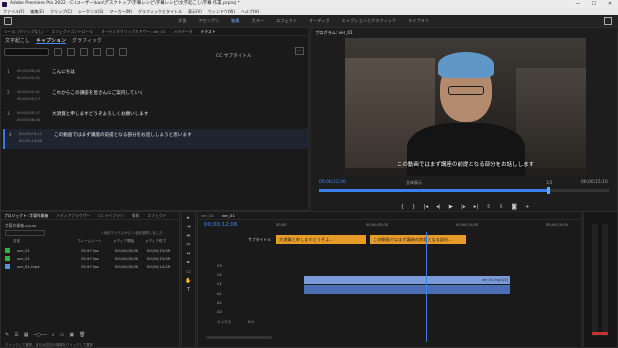  I want to click on workspace-tab-effects: エフェクト, so click(286, 21).